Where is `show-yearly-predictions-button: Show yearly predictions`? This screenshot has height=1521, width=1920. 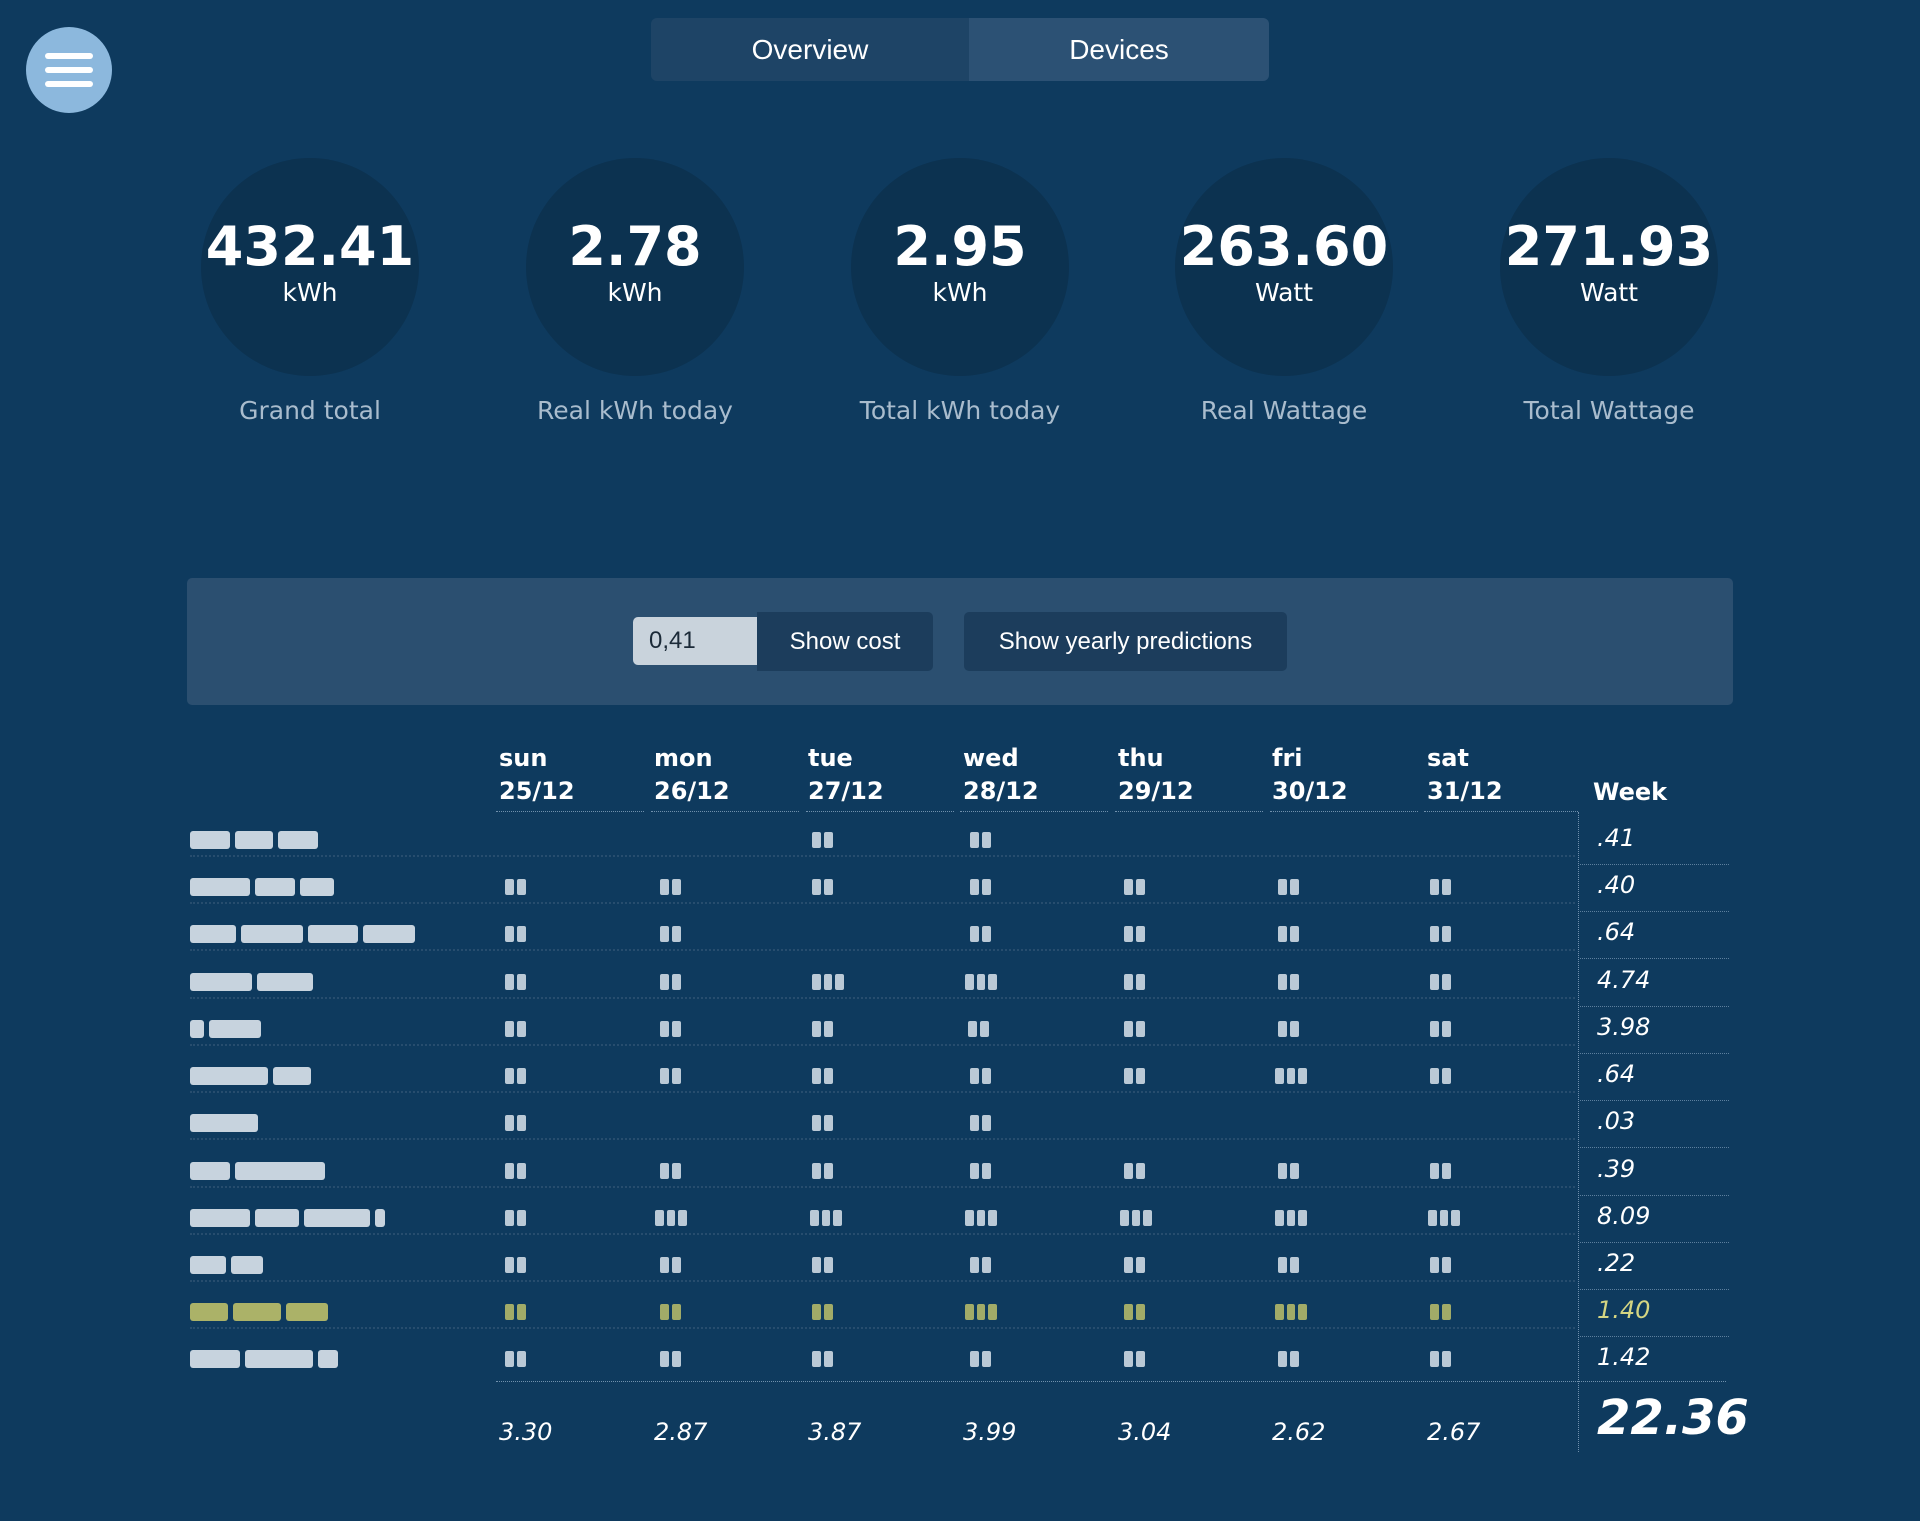 show-yearly-predictions-button: Show yearly predictions is located at coordinates (1125, 641).